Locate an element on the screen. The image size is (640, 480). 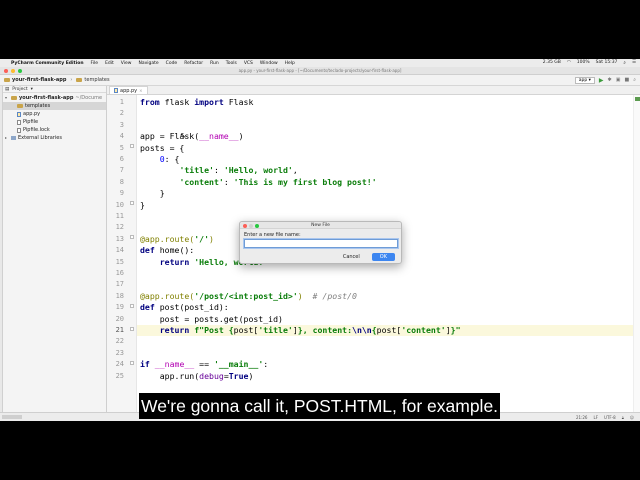
file-name-label: Enter a new file name: is located at coordinates (272, 235).